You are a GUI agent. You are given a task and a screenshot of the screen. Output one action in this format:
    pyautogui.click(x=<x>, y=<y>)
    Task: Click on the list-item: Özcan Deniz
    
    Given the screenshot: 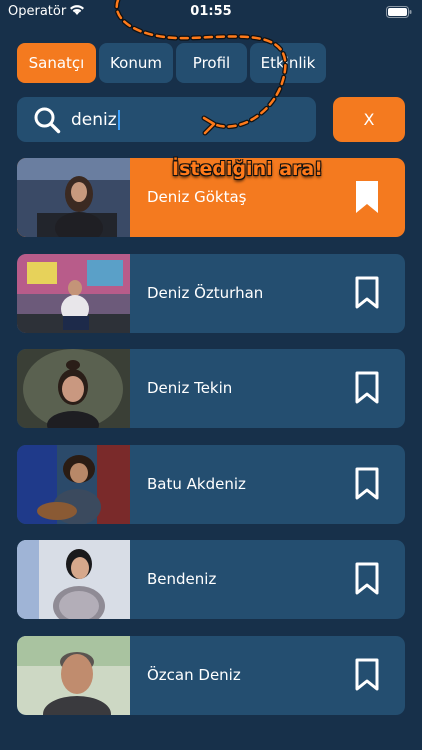 What is the action you would take?
    pyautogui.click(x=211, y=675)
    